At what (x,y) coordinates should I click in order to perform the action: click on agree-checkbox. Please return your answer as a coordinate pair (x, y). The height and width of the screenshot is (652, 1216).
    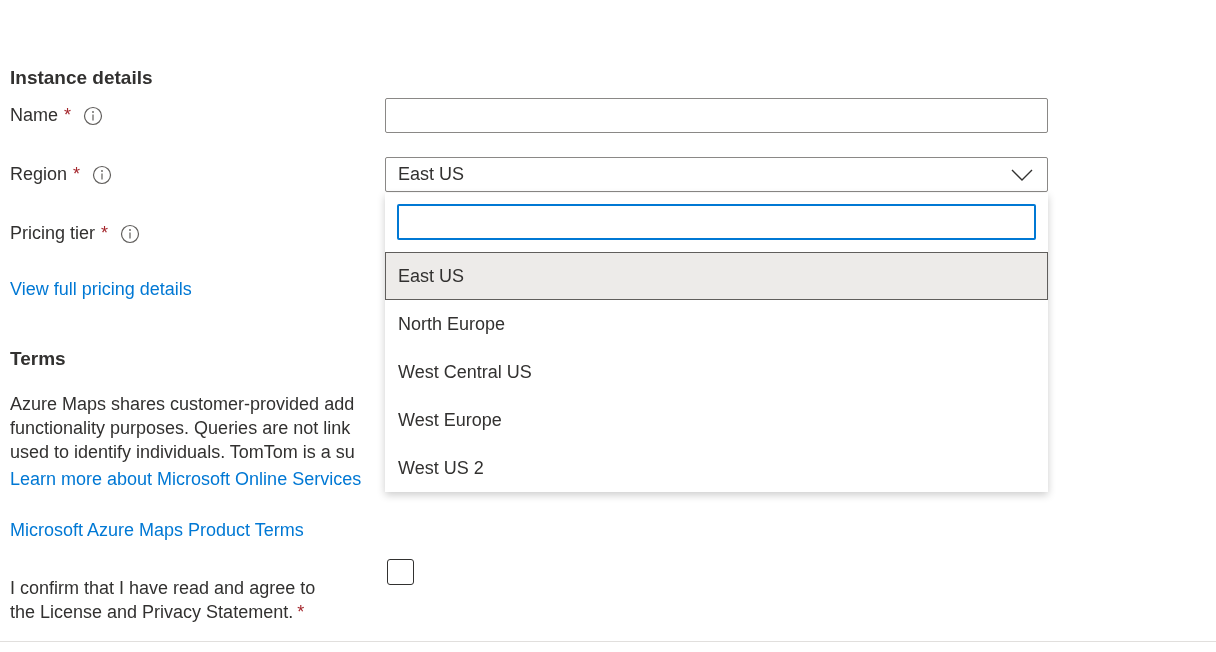
    Looking at the image, I should click on (400, 572).